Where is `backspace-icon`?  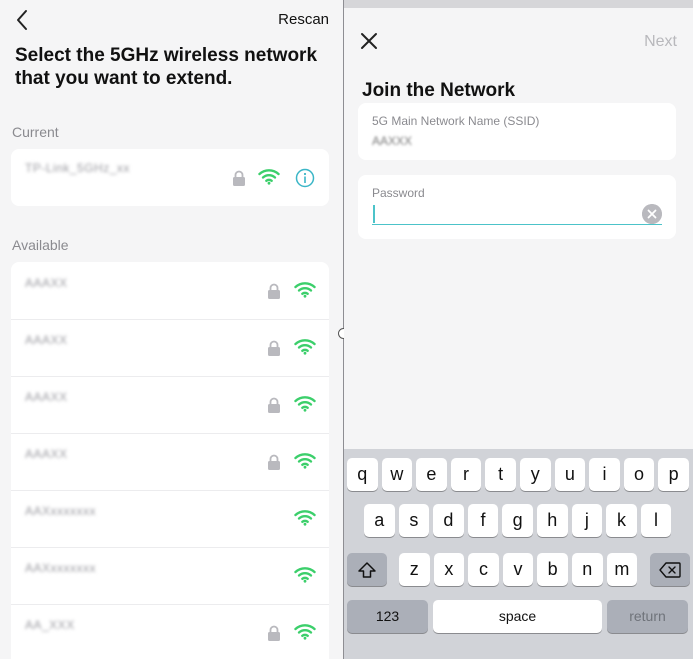 backspace-icon is located at coordinates (670, 570).